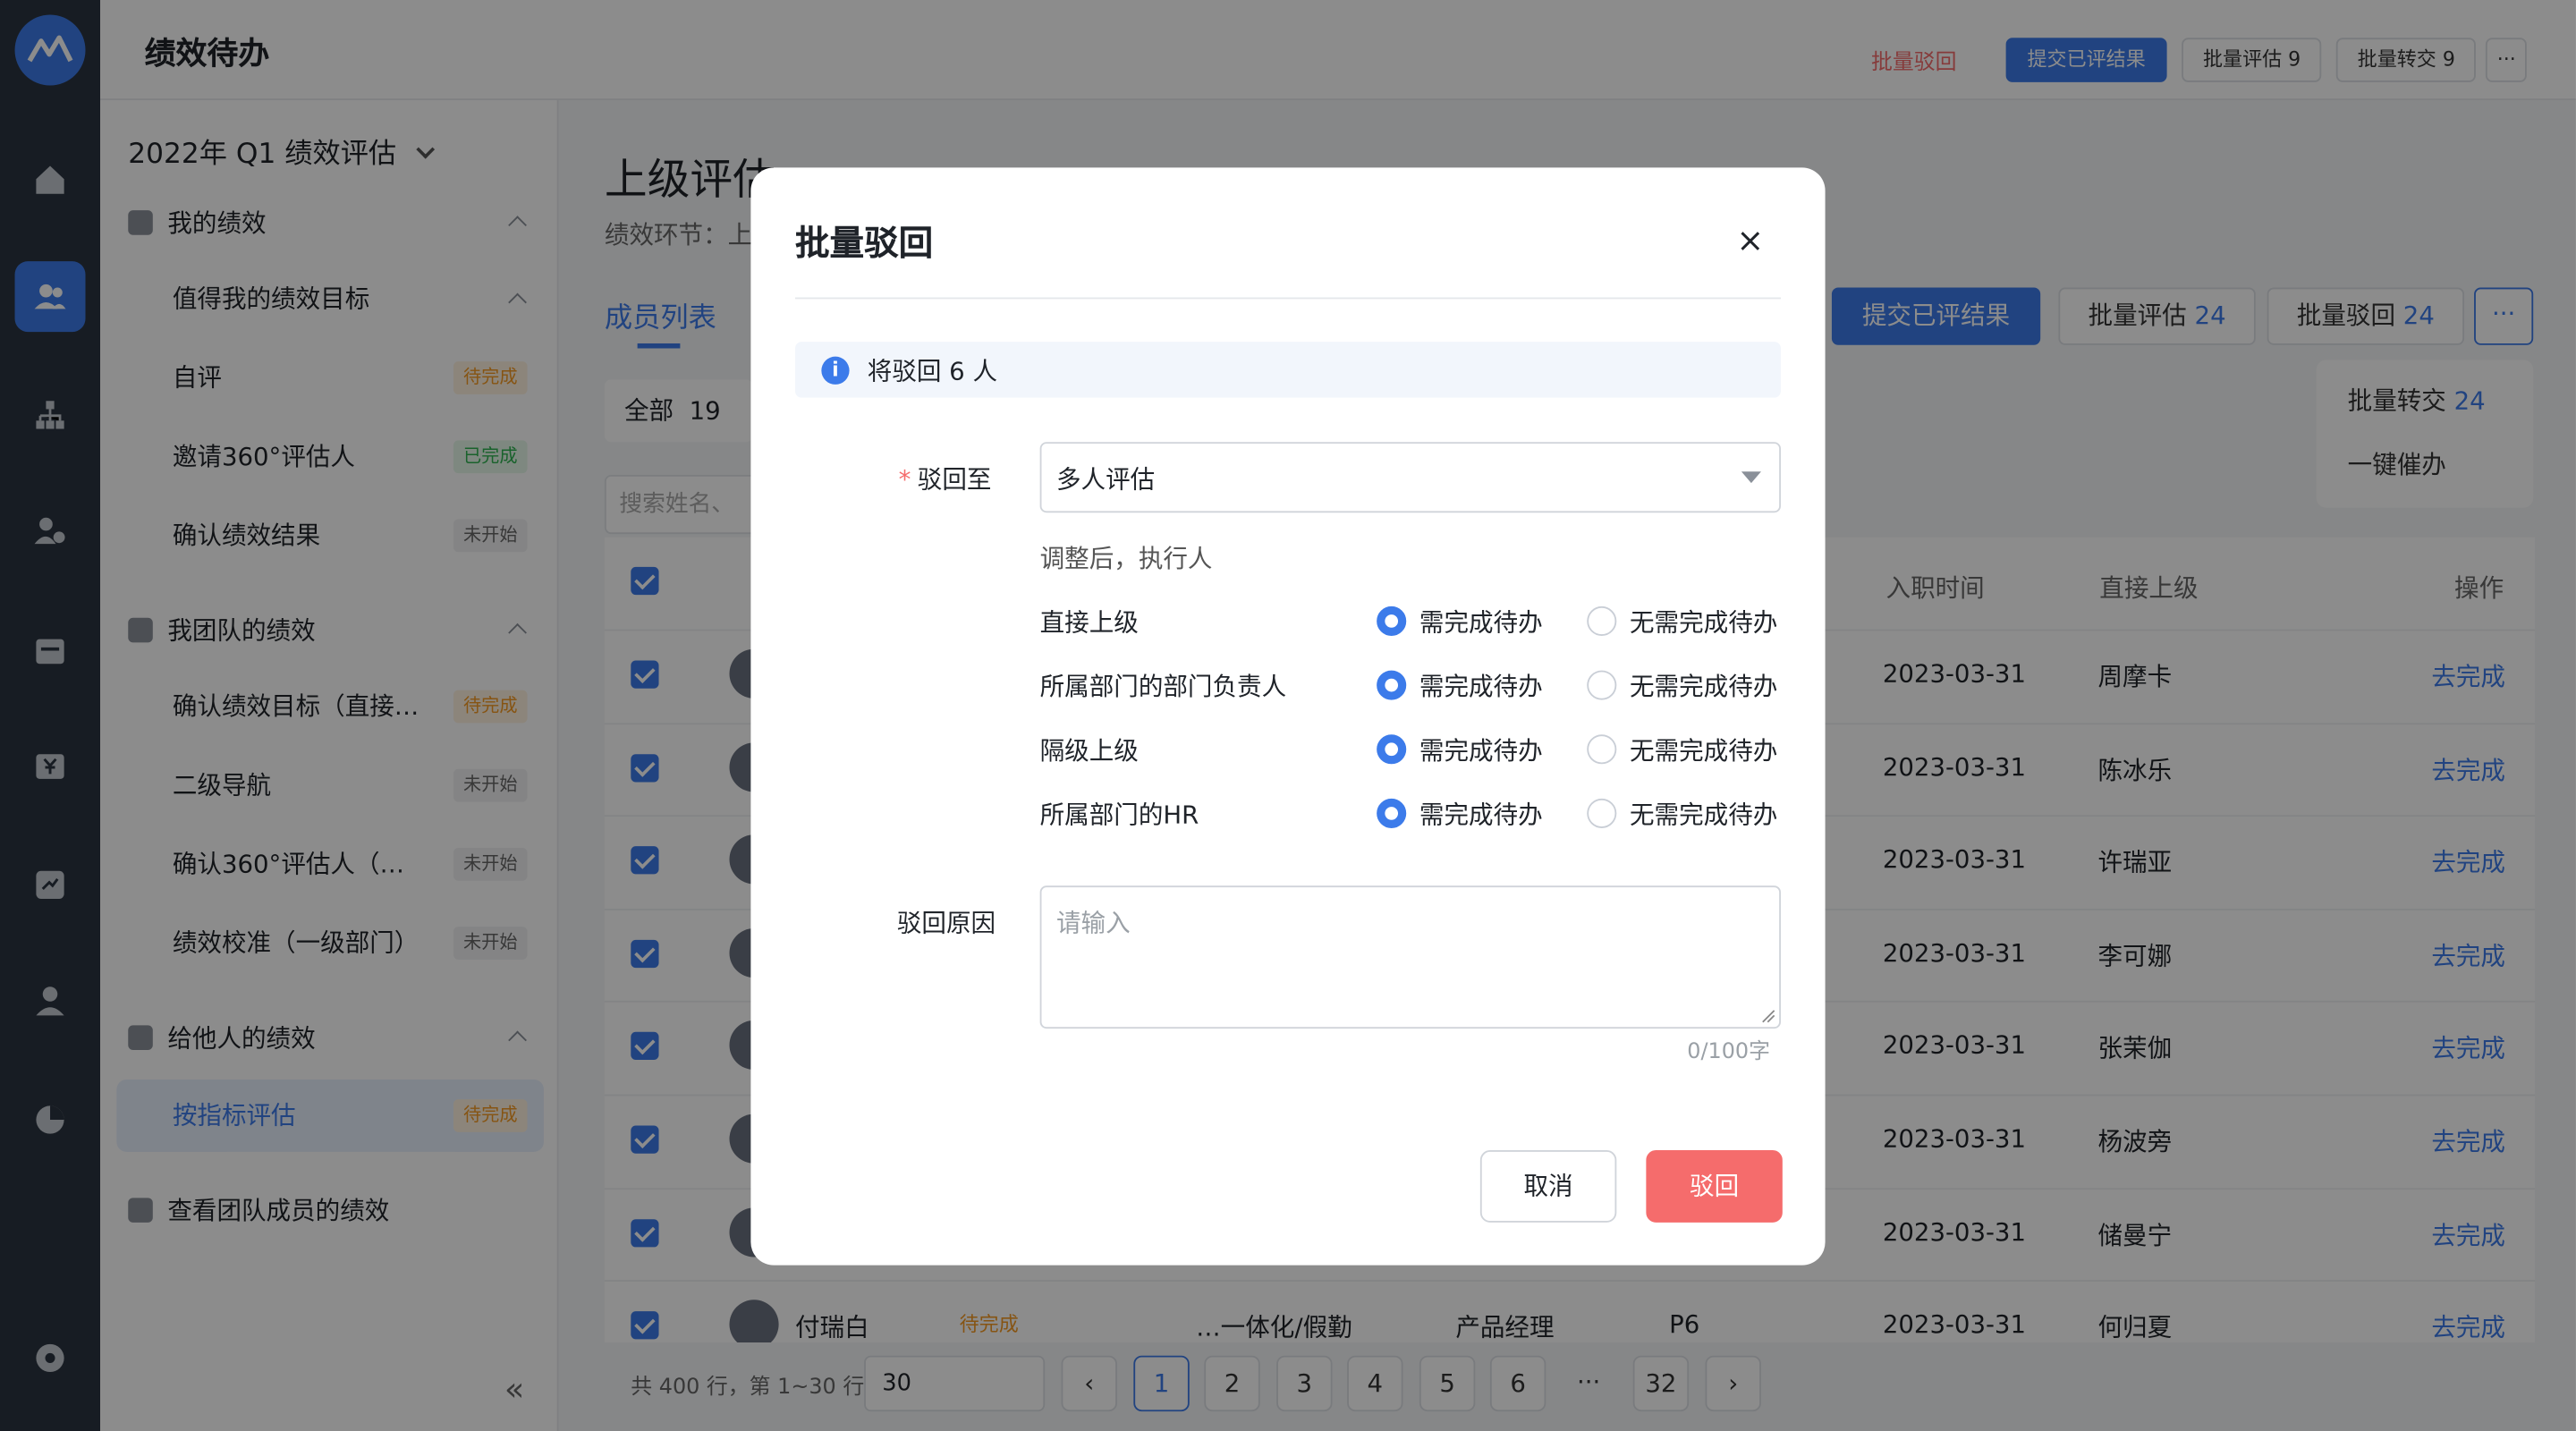 The height and width of the screenshot is (1431, 2576). What do you see at coordinates (946, 923) in the screenshot?
I see `reason-label: 驳回原因` at bounding box center [946, 923].